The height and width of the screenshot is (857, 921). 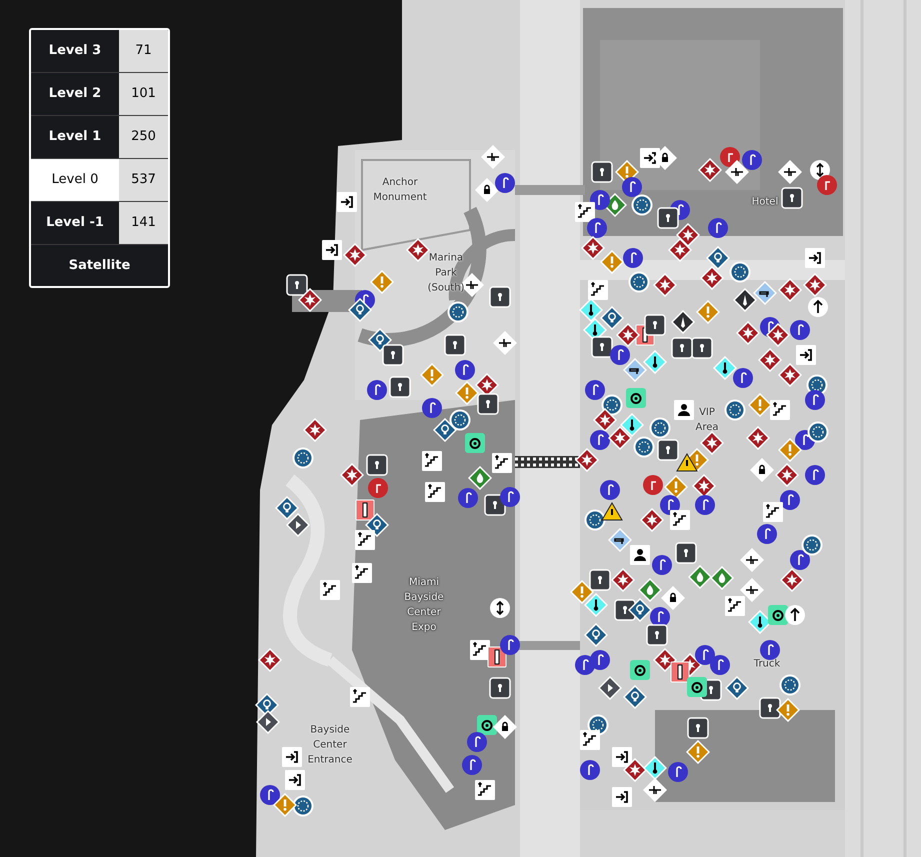 I want to click on level-button: Level 0, so click(x=75, y=180).